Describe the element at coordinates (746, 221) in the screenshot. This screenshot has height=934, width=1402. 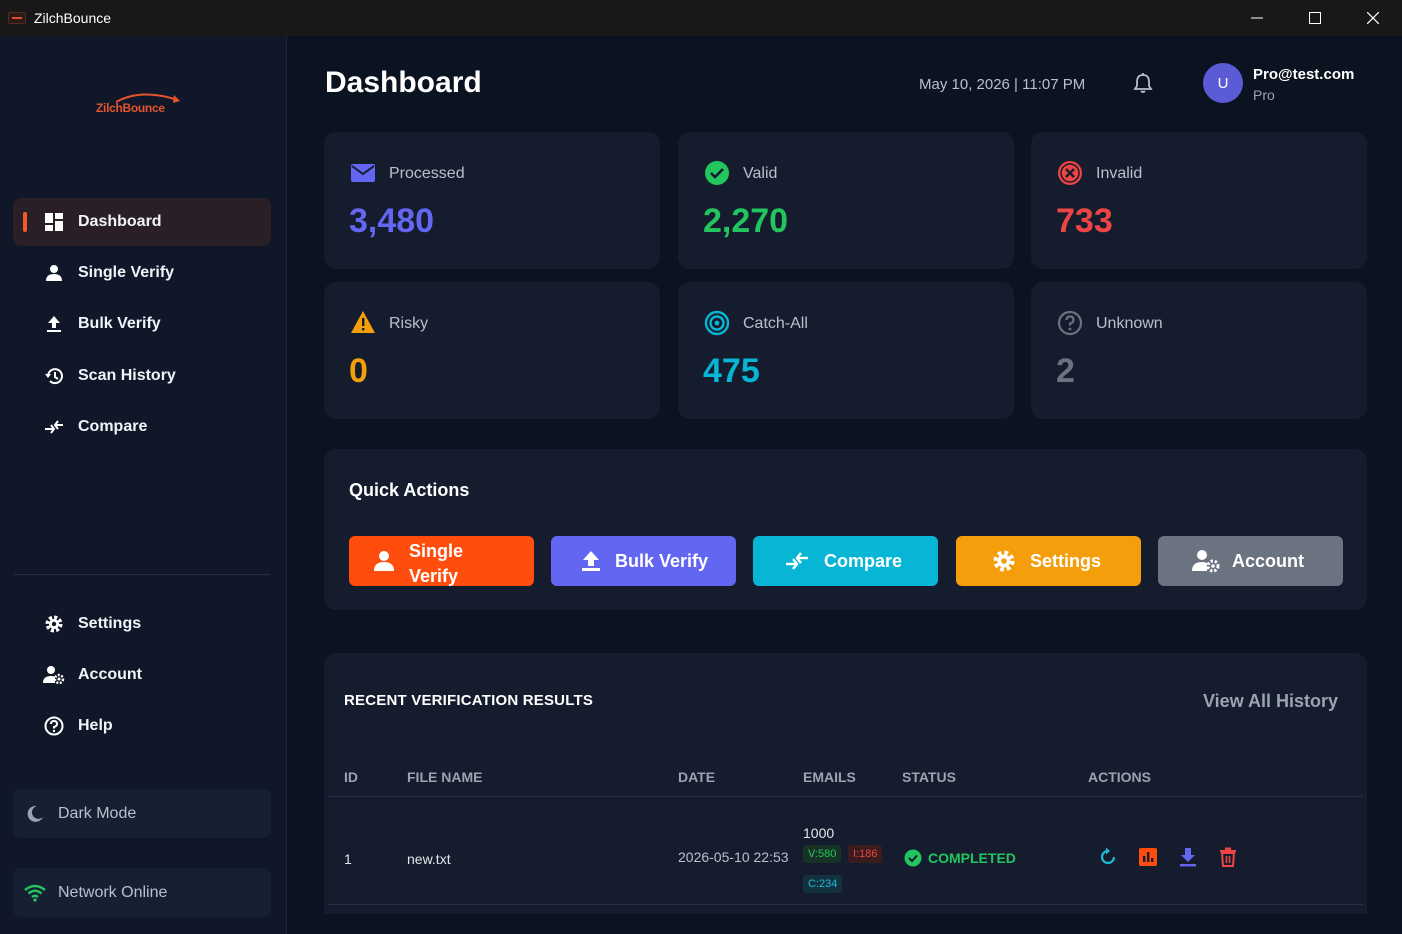
I see `stat-value: 2,270` at that location.